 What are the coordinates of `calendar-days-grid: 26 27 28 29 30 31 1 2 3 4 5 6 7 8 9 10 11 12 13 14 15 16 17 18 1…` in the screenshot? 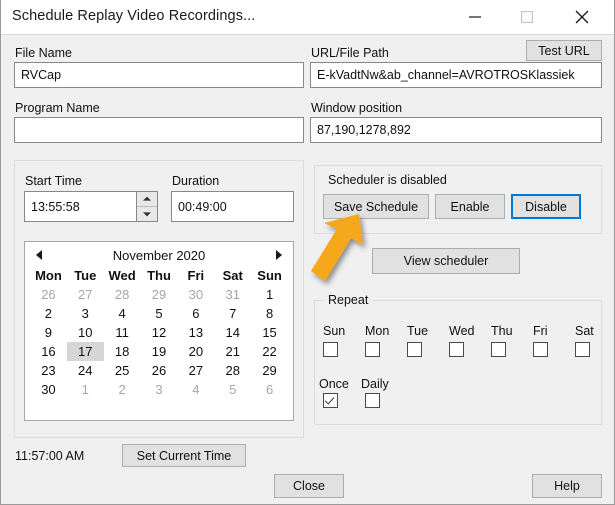 It's located at (159, 342).